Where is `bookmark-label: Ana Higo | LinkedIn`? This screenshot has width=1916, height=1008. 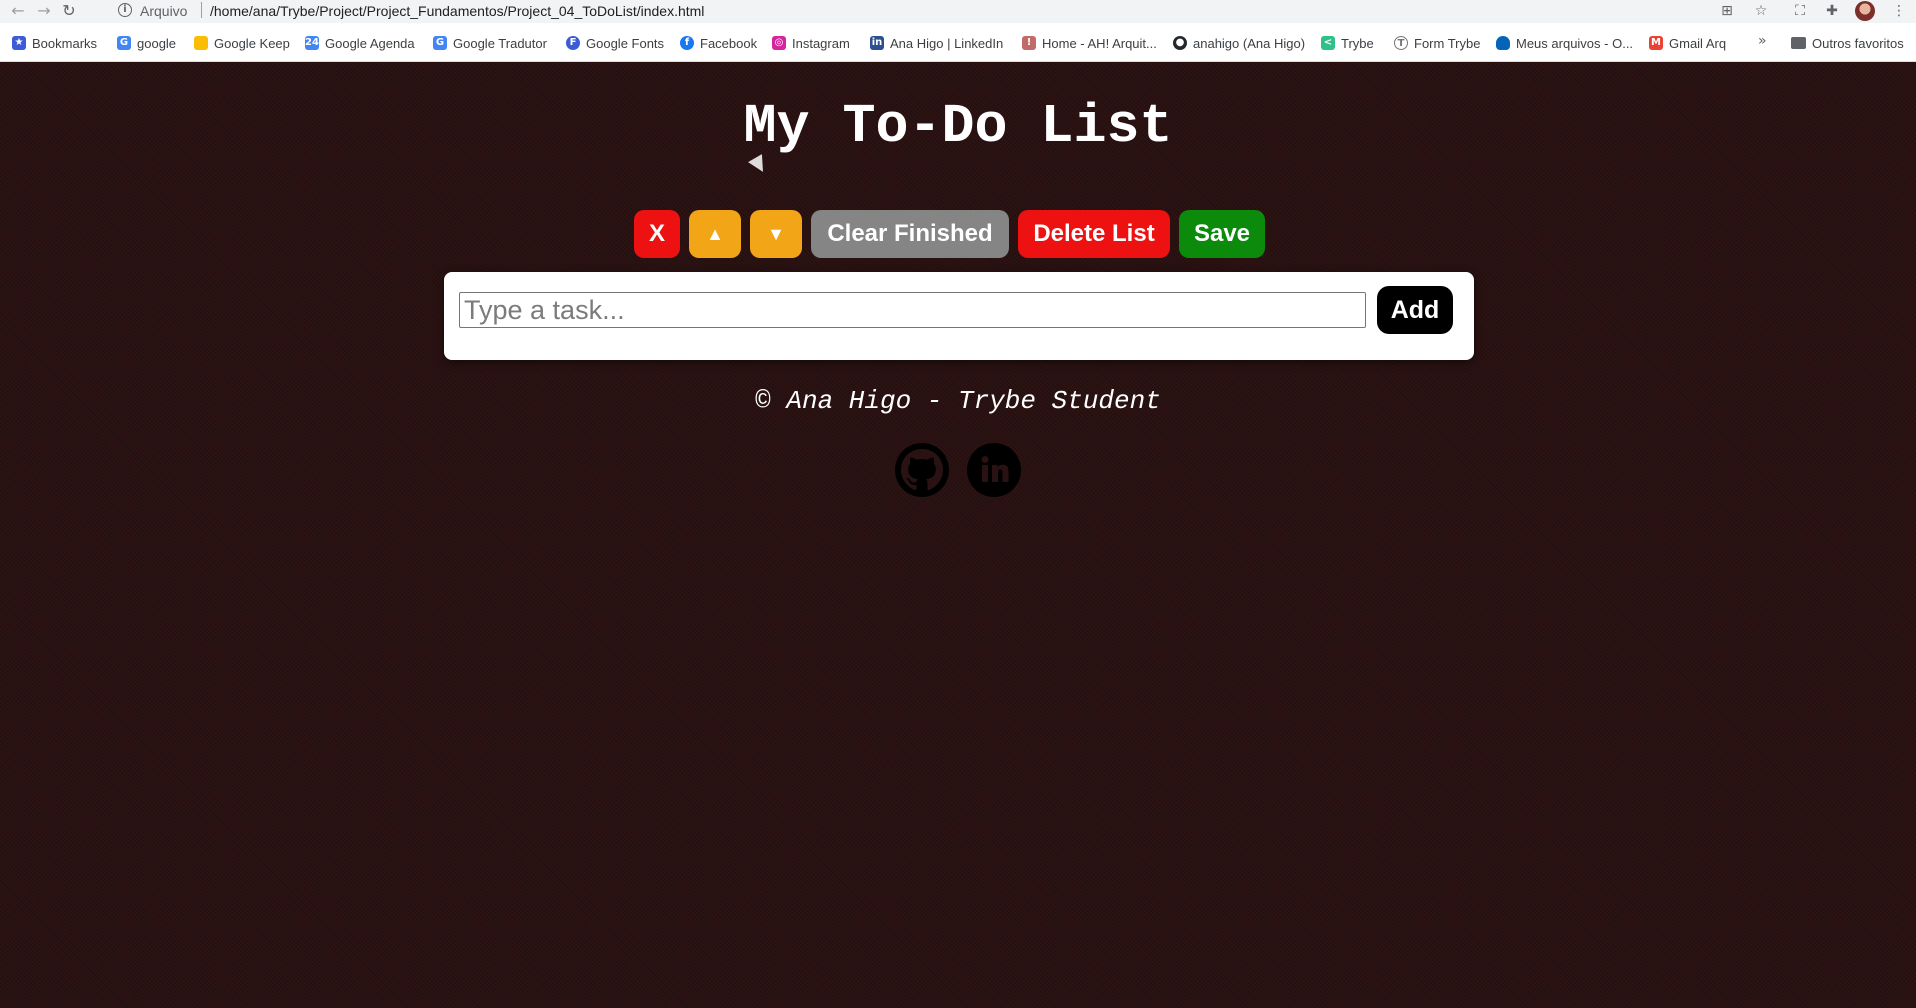 bookmark-label: Ana Higo | LinkedIn is located at coordinates (947, 43).